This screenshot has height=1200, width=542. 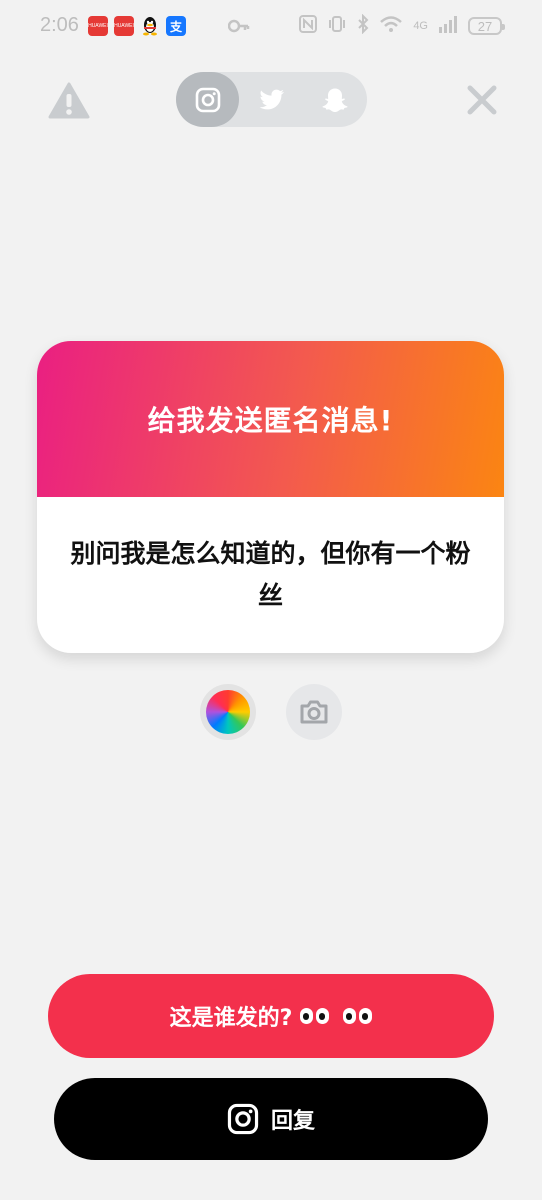 I want to click on battery-level: 27, so click(x=485, y=26).